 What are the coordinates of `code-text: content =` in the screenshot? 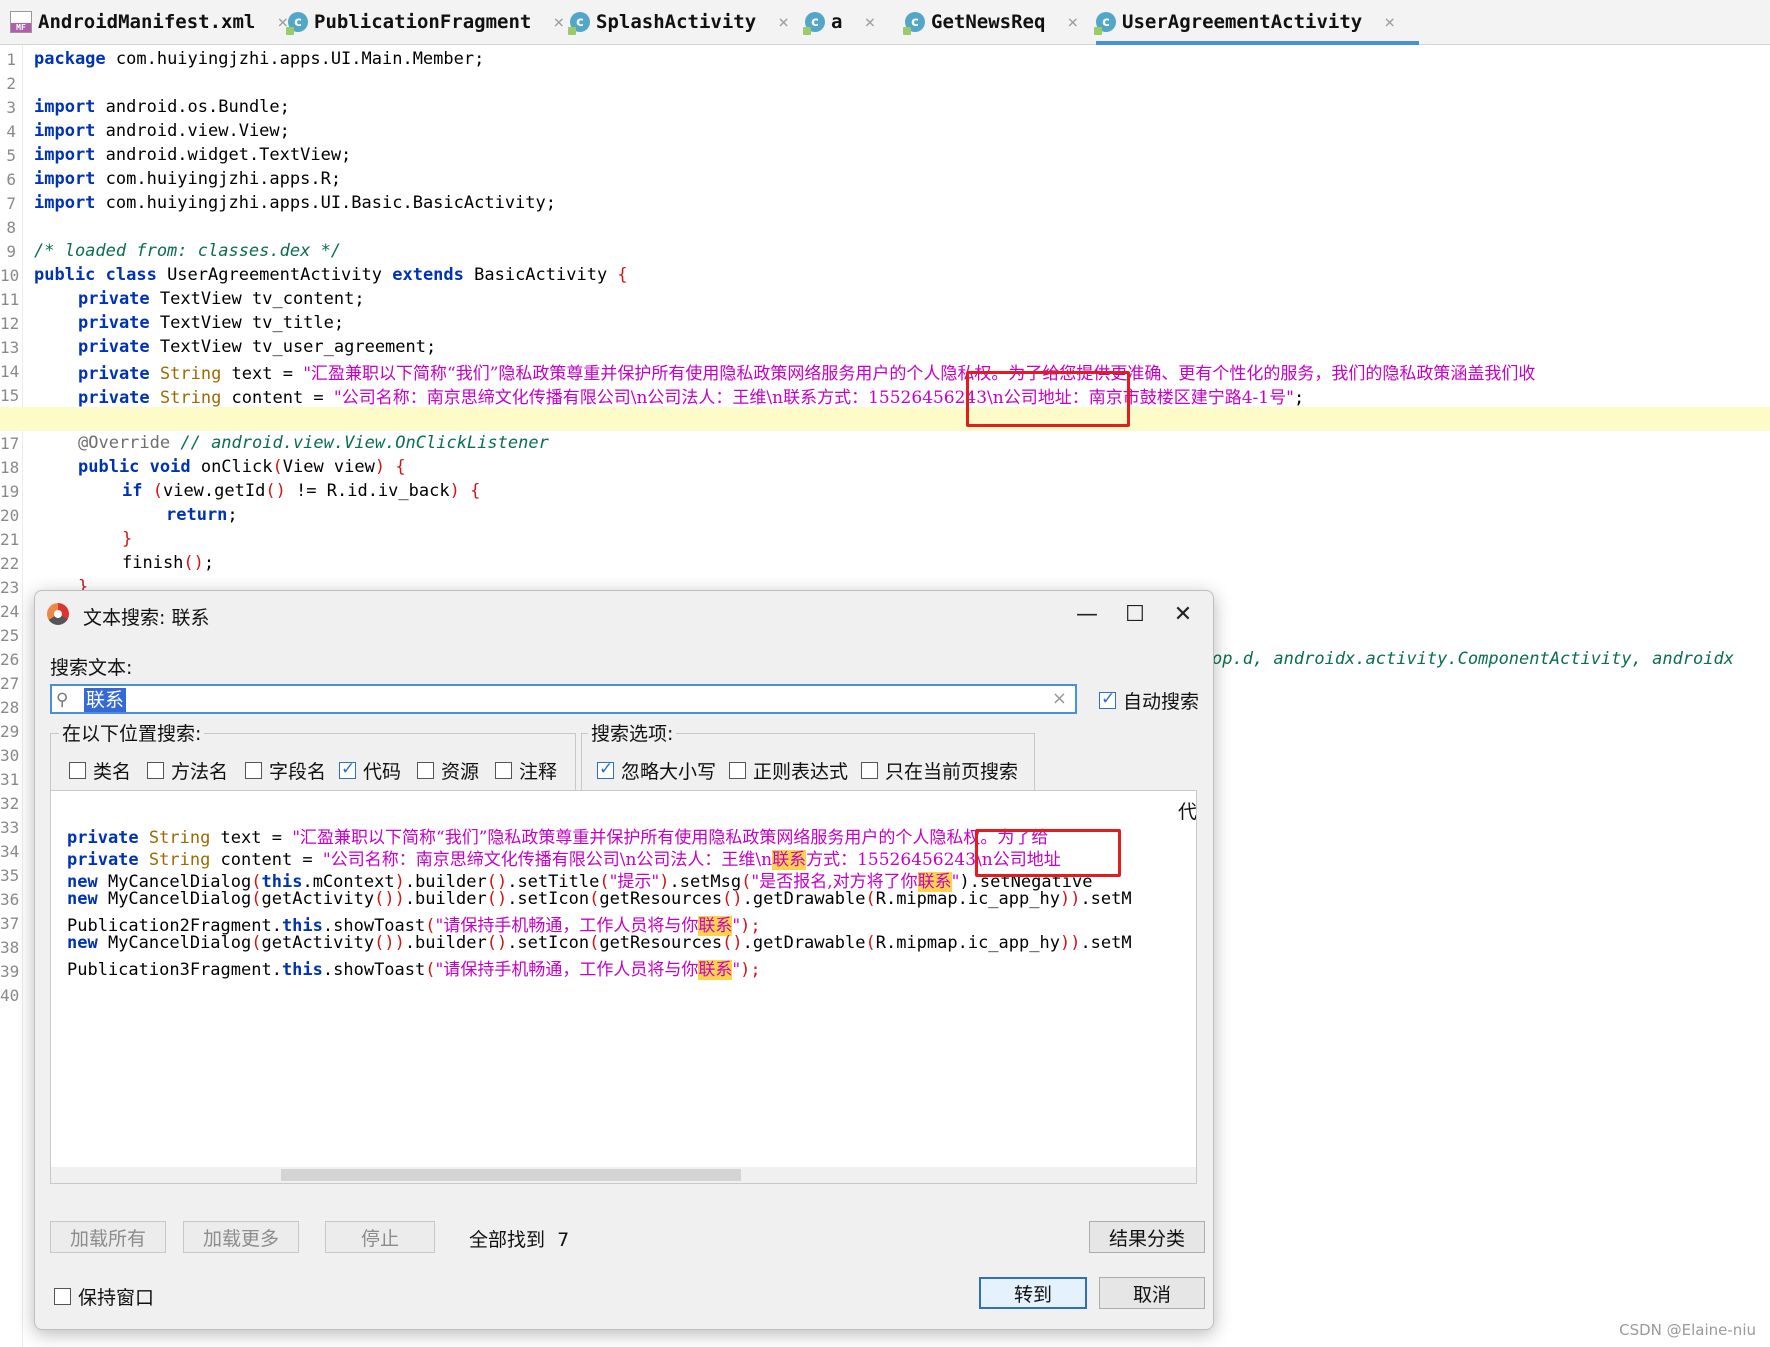 It's located at (277, 397).